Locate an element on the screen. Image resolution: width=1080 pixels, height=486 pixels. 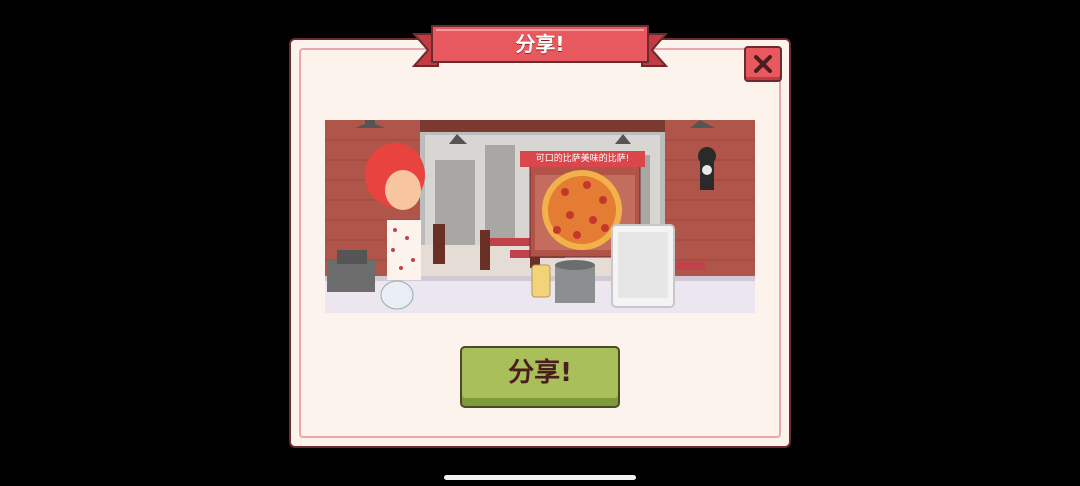
share-button: 分享! is located at coordinates (540, 377).